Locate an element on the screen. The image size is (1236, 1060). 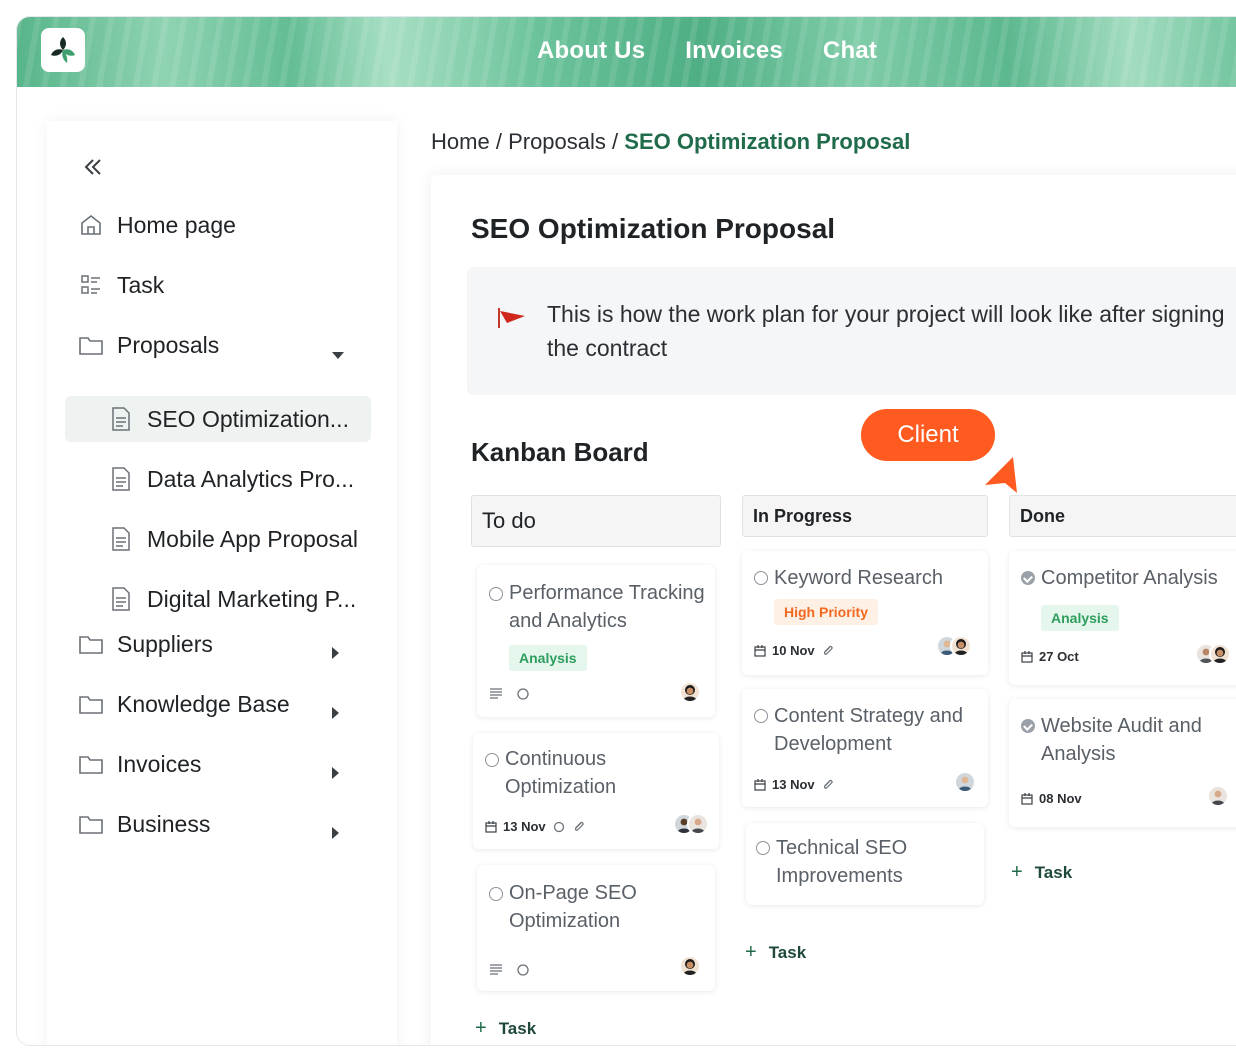
task-card: Content Strategy and Development 13 Nov is located at coordinates (865, 748).